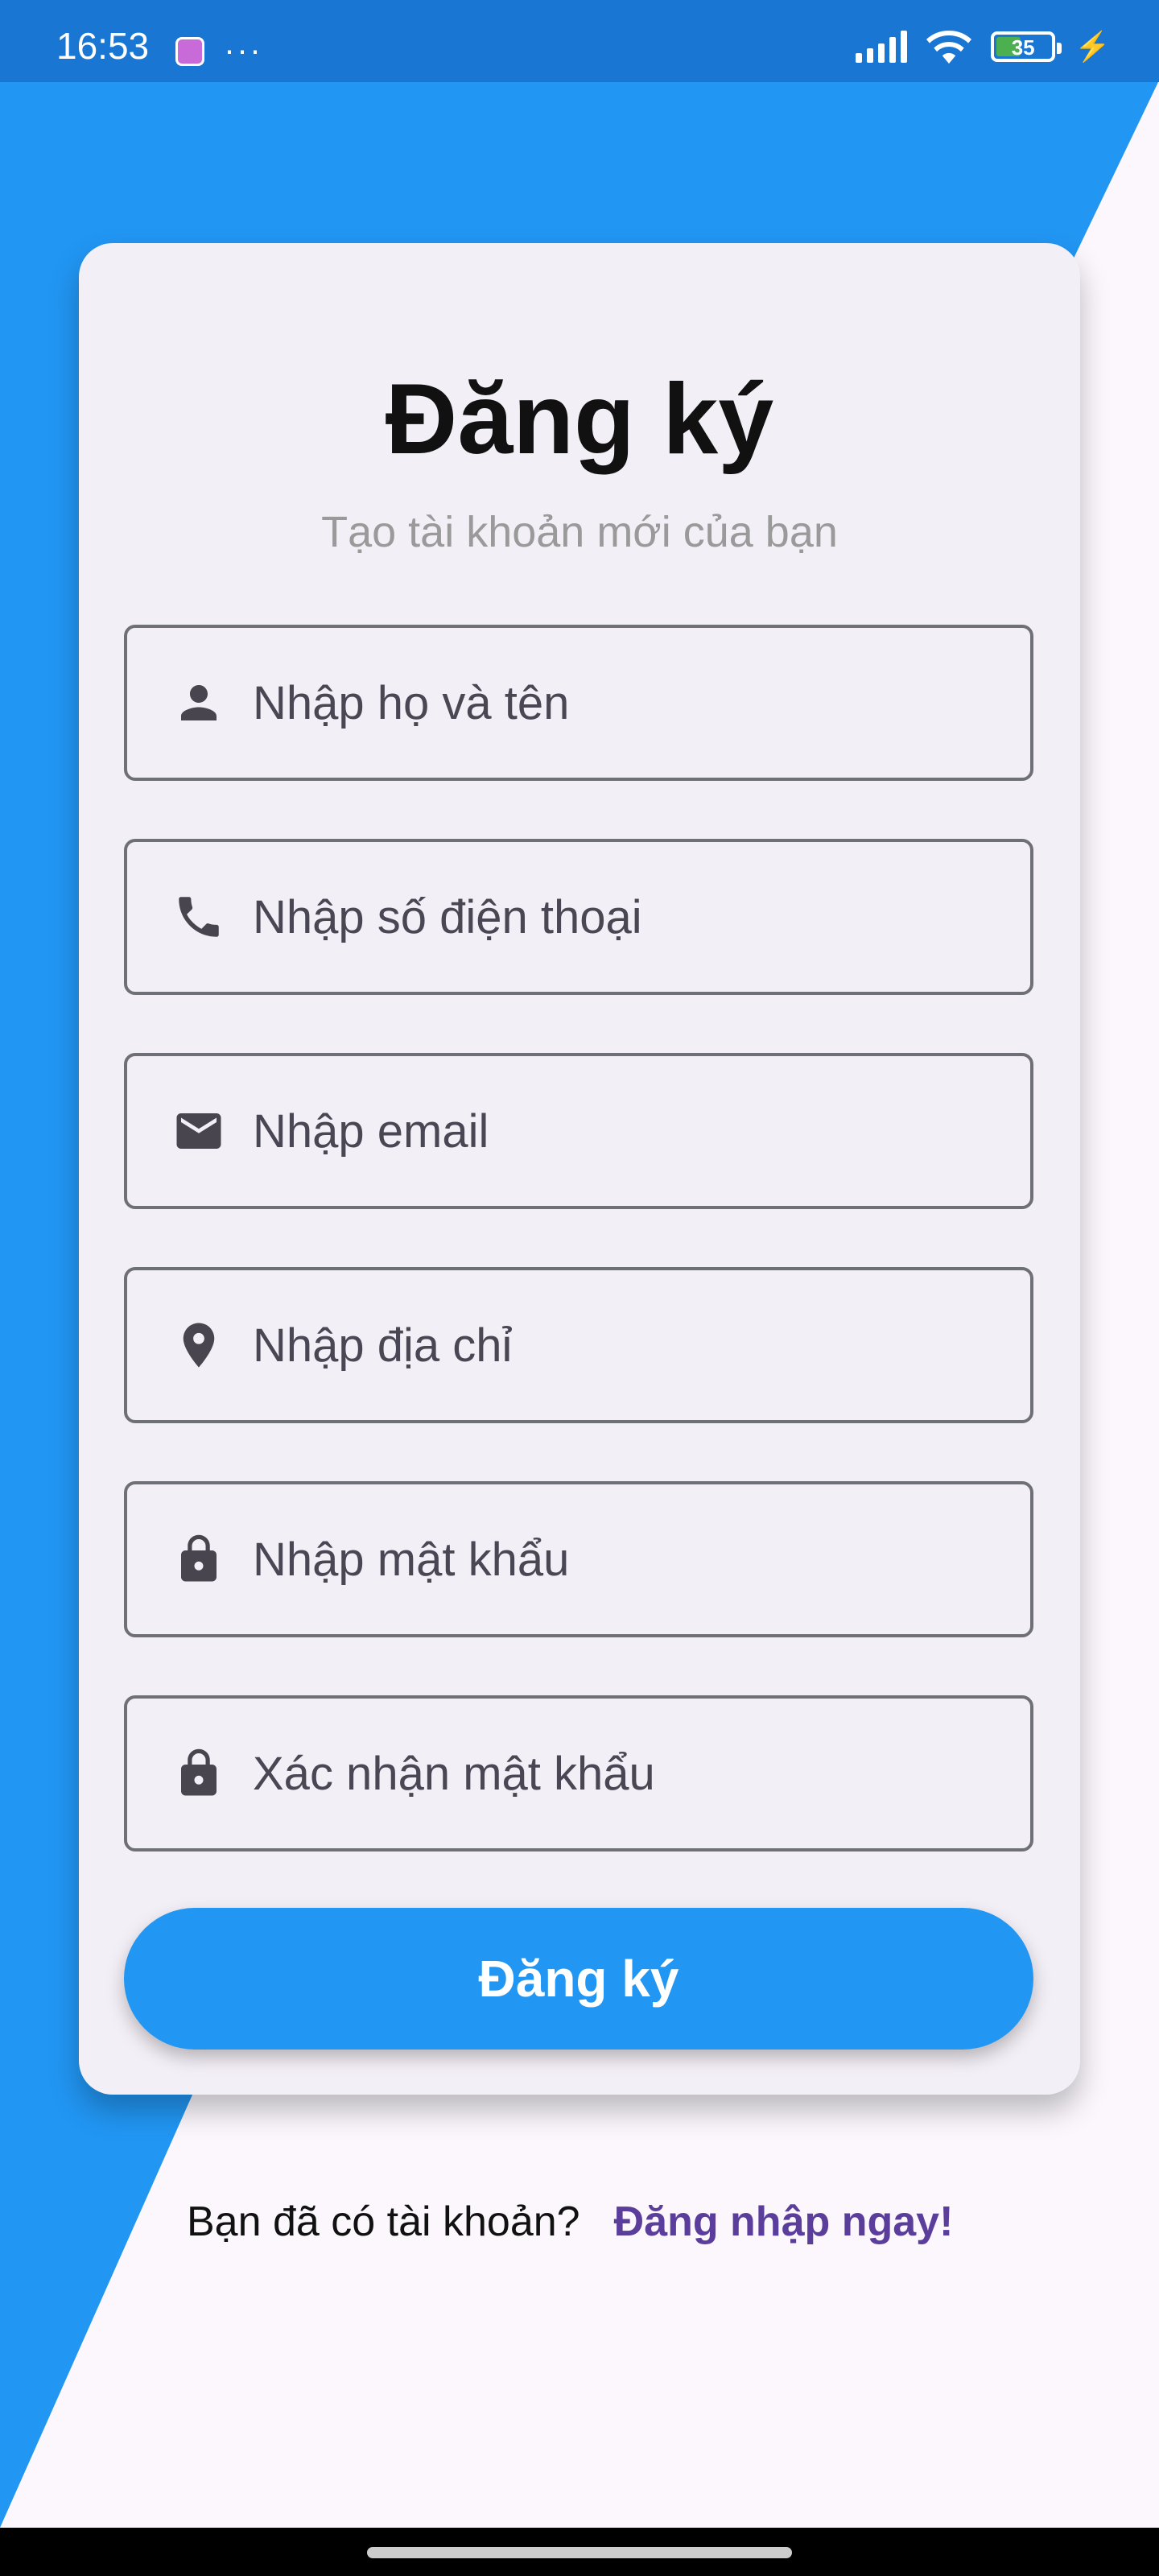 The image size is (1159, 2576). I want to click on home-gesture-handle, so click(579, 2552).